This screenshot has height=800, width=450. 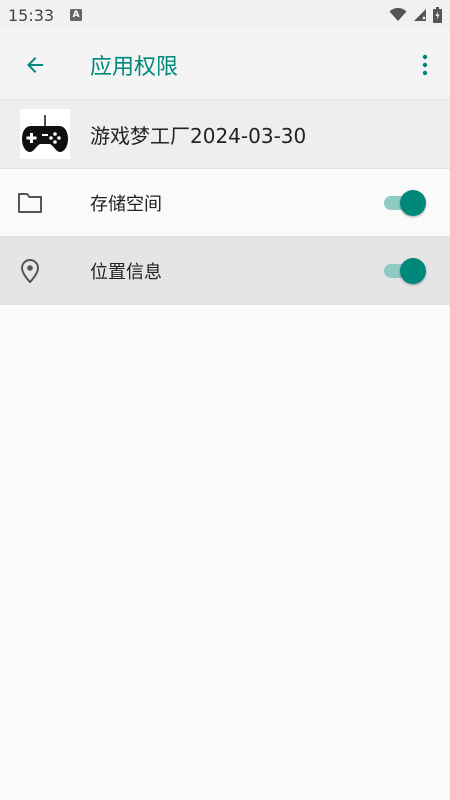 What do you see at coordinates (198, 135) in the screenshot?
I see `app-name: 游戏梦工厂2024-03-30` at bounding box center [198, 135].